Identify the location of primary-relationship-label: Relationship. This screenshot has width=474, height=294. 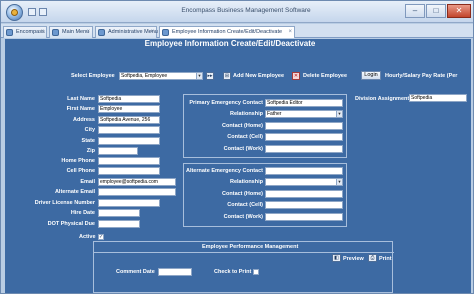
(246, 114).